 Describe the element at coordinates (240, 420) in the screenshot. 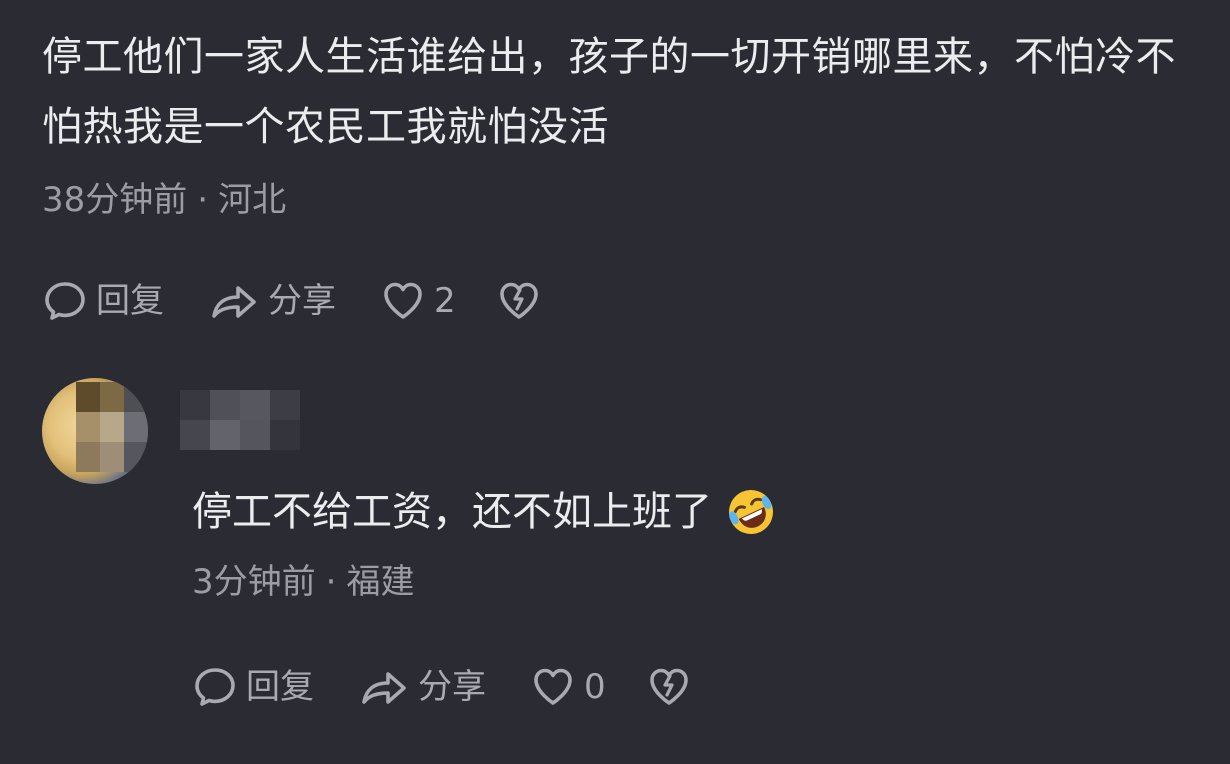

I see `username-redacted` at that location.